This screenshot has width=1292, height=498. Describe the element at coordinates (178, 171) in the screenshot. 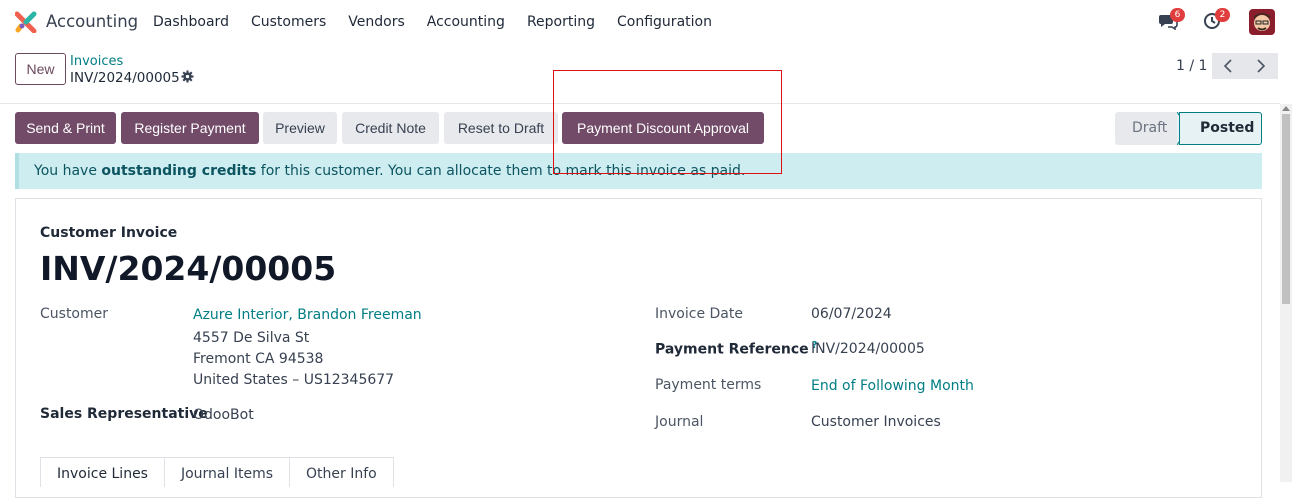

I see `alert-outstanding-credits: outstanding credits` at that location.